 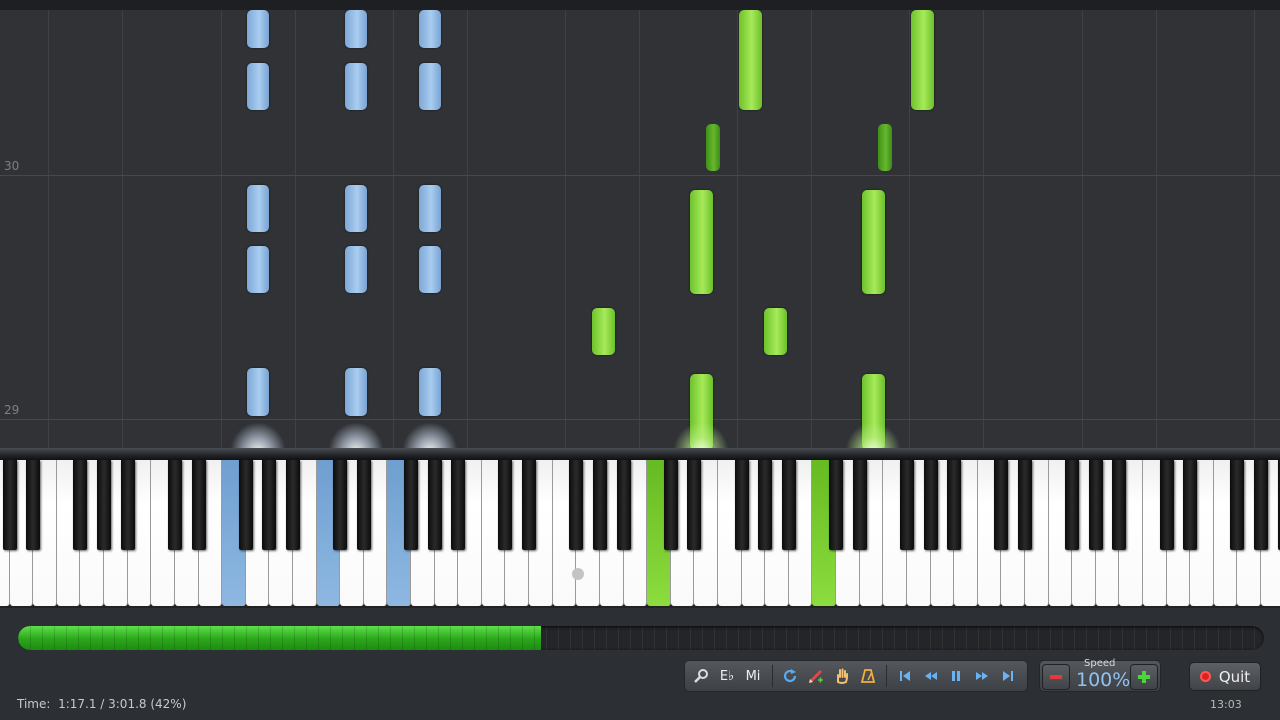 What do you see at coordinates (1056, 677) in the screenshot?
I see `minus-icon` at bounding box center [1056, 677].